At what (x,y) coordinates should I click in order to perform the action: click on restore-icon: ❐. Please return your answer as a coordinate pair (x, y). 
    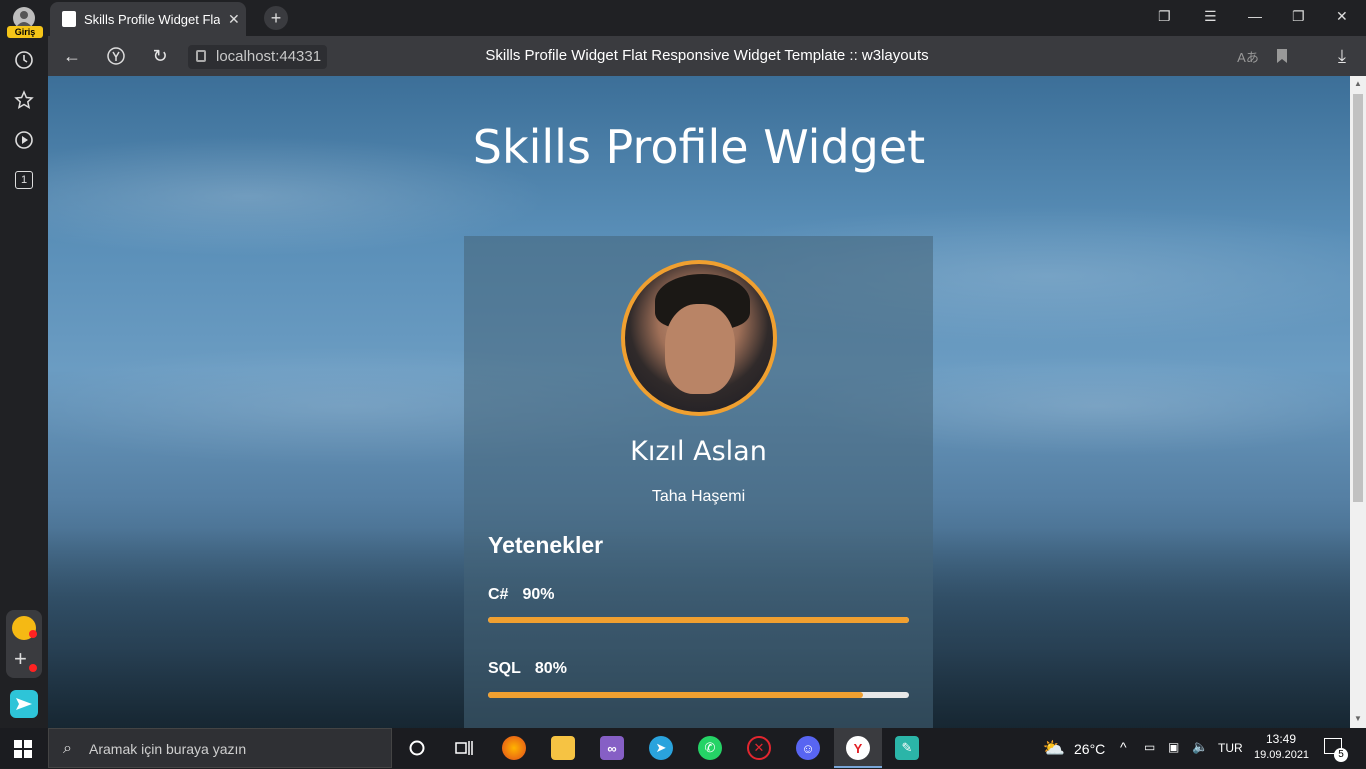
    Looking at the image, I should click on (1298, 16).